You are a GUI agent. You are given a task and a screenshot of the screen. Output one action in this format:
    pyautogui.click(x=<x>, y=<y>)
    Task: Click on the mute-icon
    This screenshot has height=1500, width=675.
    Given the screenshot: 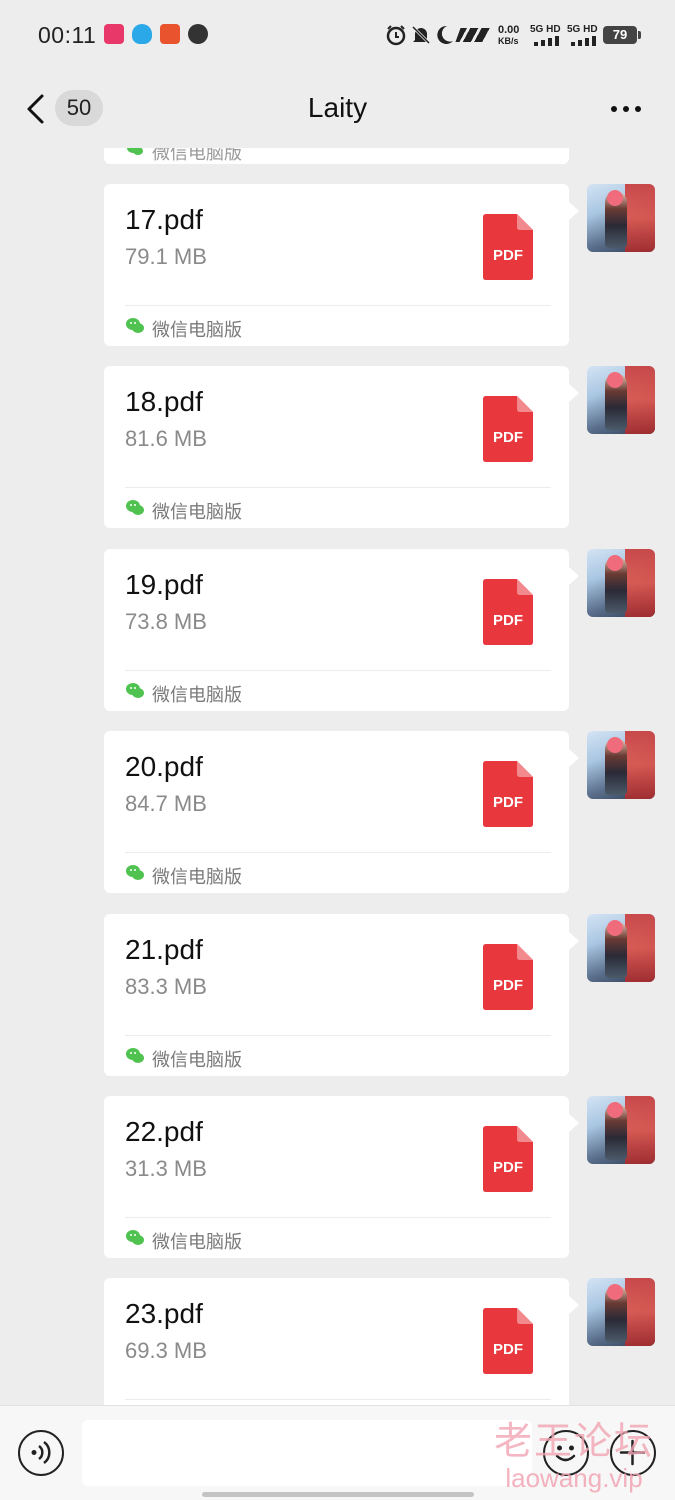 What is the action you would take?
    pyautogui.click(x=421, y=35)
    